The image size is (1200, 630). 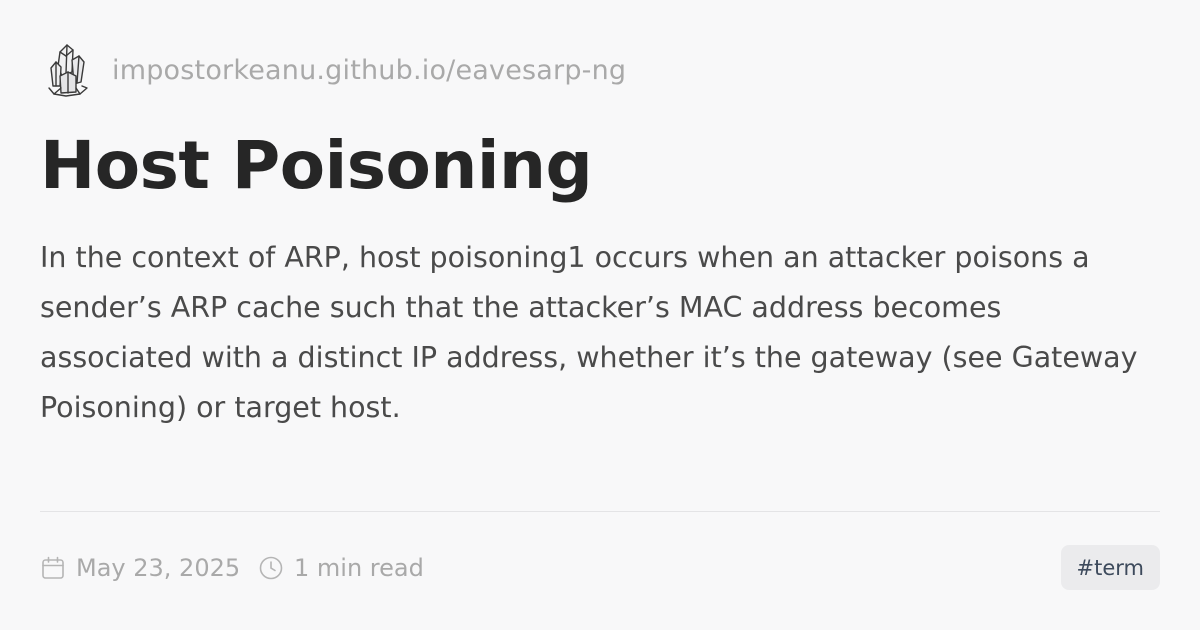 I want to click on read-time-text: 1 min read, so click(x=359, y=567).